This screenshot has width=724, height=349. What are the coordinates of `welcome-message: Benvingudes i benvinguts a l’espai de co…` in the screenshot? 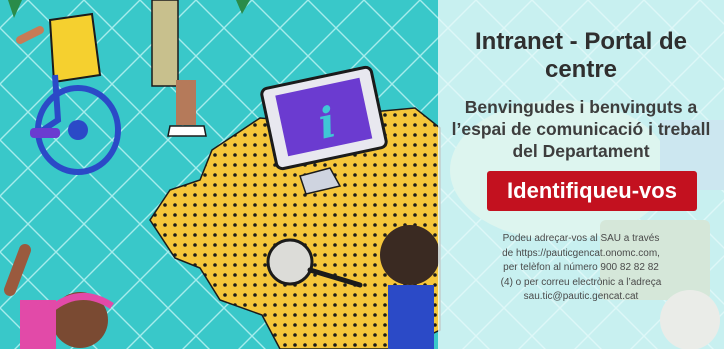 It's located at (581, 129).